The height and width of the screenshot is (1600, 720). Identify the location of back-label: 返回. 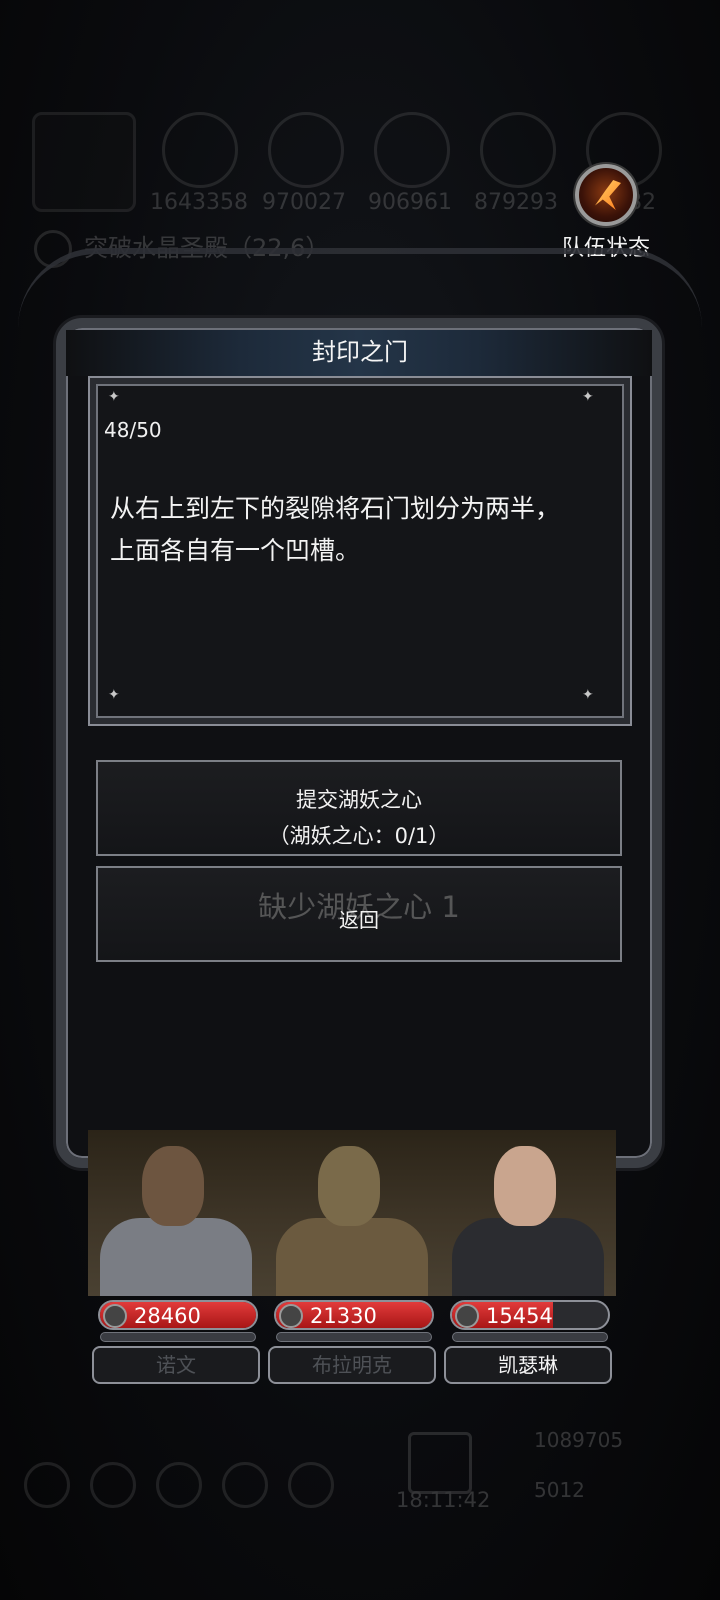
(359, 920).